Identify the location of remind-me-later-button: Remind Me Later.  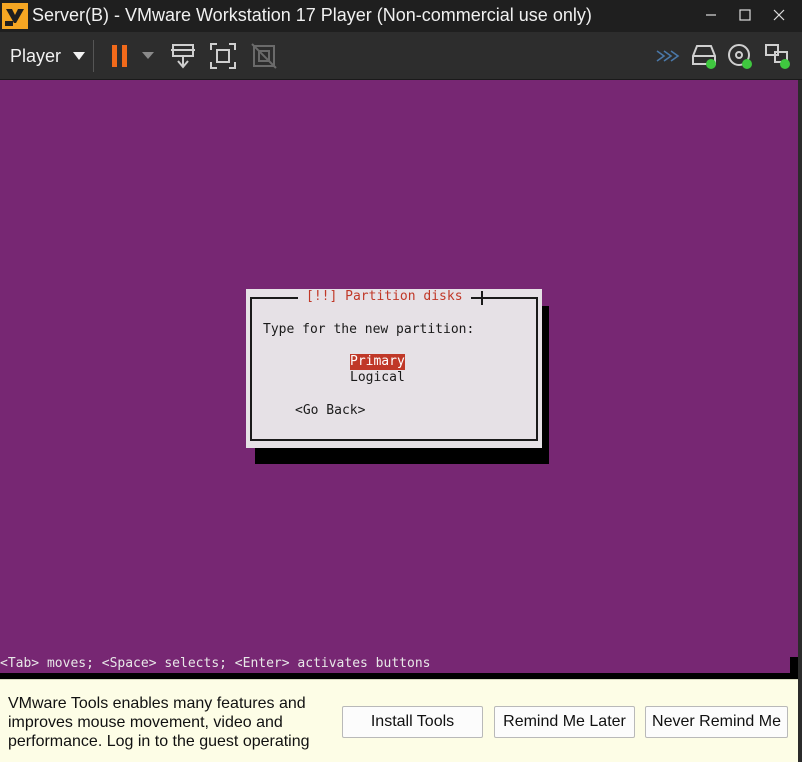
(564, 722).